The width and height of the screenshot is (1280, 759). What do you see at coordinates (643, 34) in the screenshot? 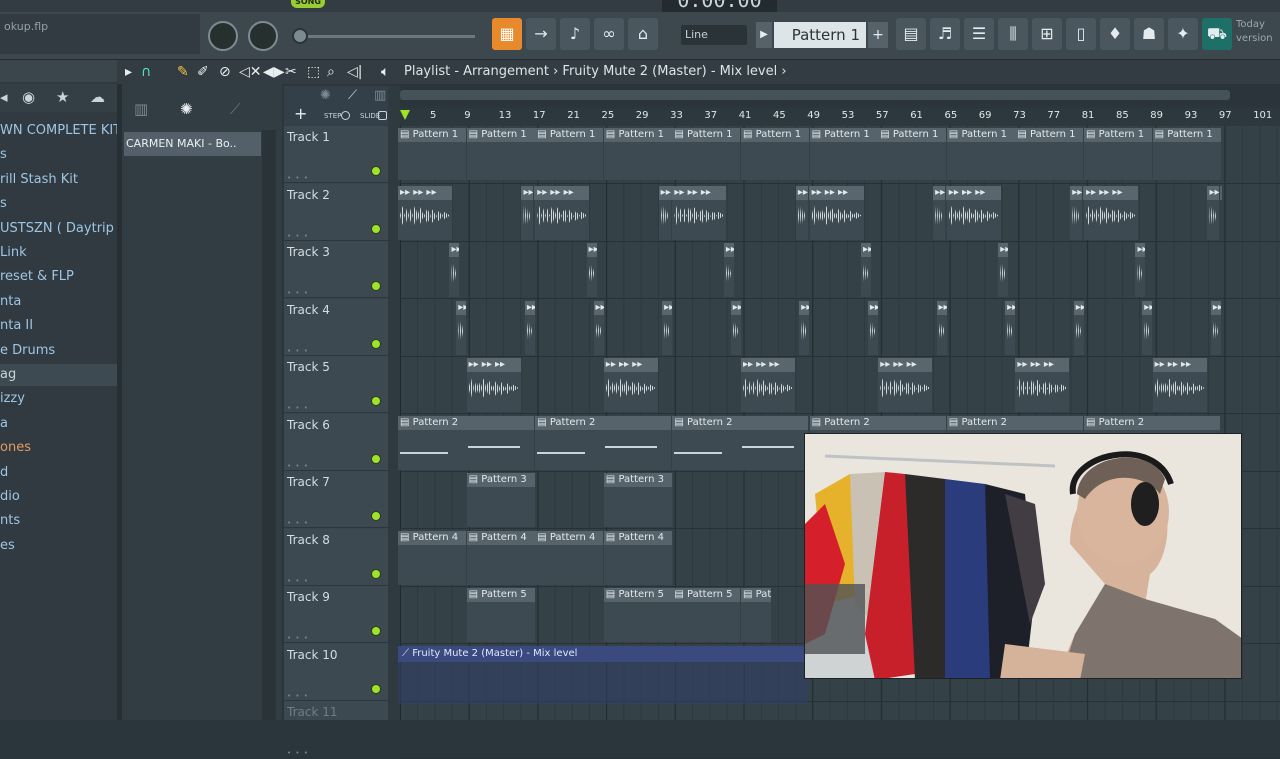
I see `recording-icon: ⌂` at bounding box center [643, 34].